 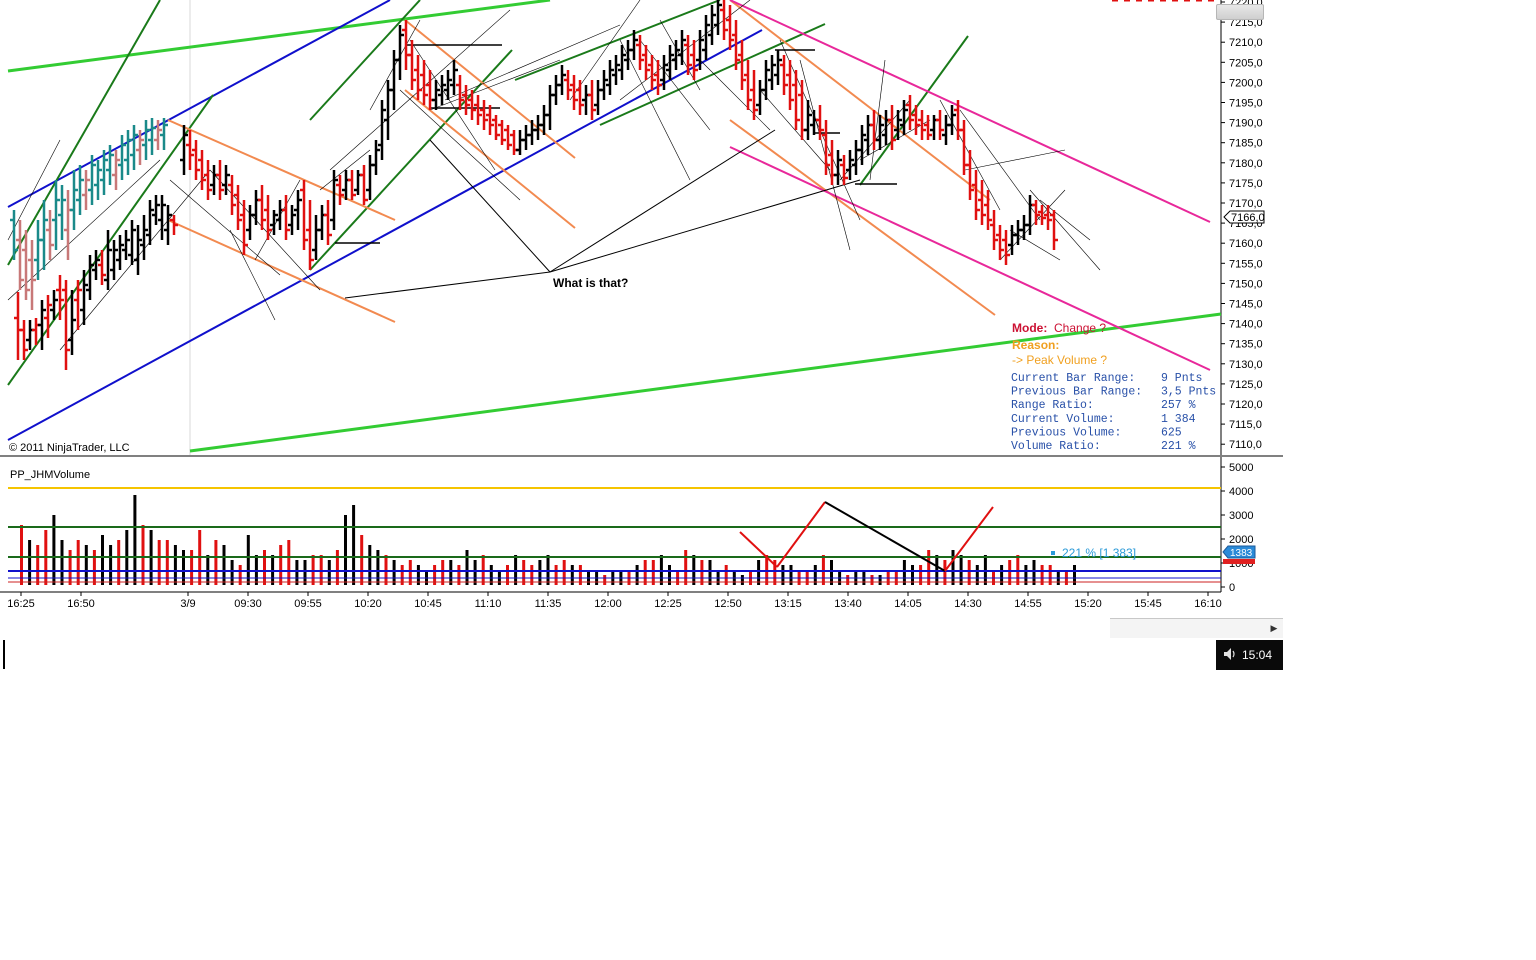 What do you see at coordinates (1230, 654) in the screenshot?
I see `speaker-icon` at bounding box center [1230, 654].